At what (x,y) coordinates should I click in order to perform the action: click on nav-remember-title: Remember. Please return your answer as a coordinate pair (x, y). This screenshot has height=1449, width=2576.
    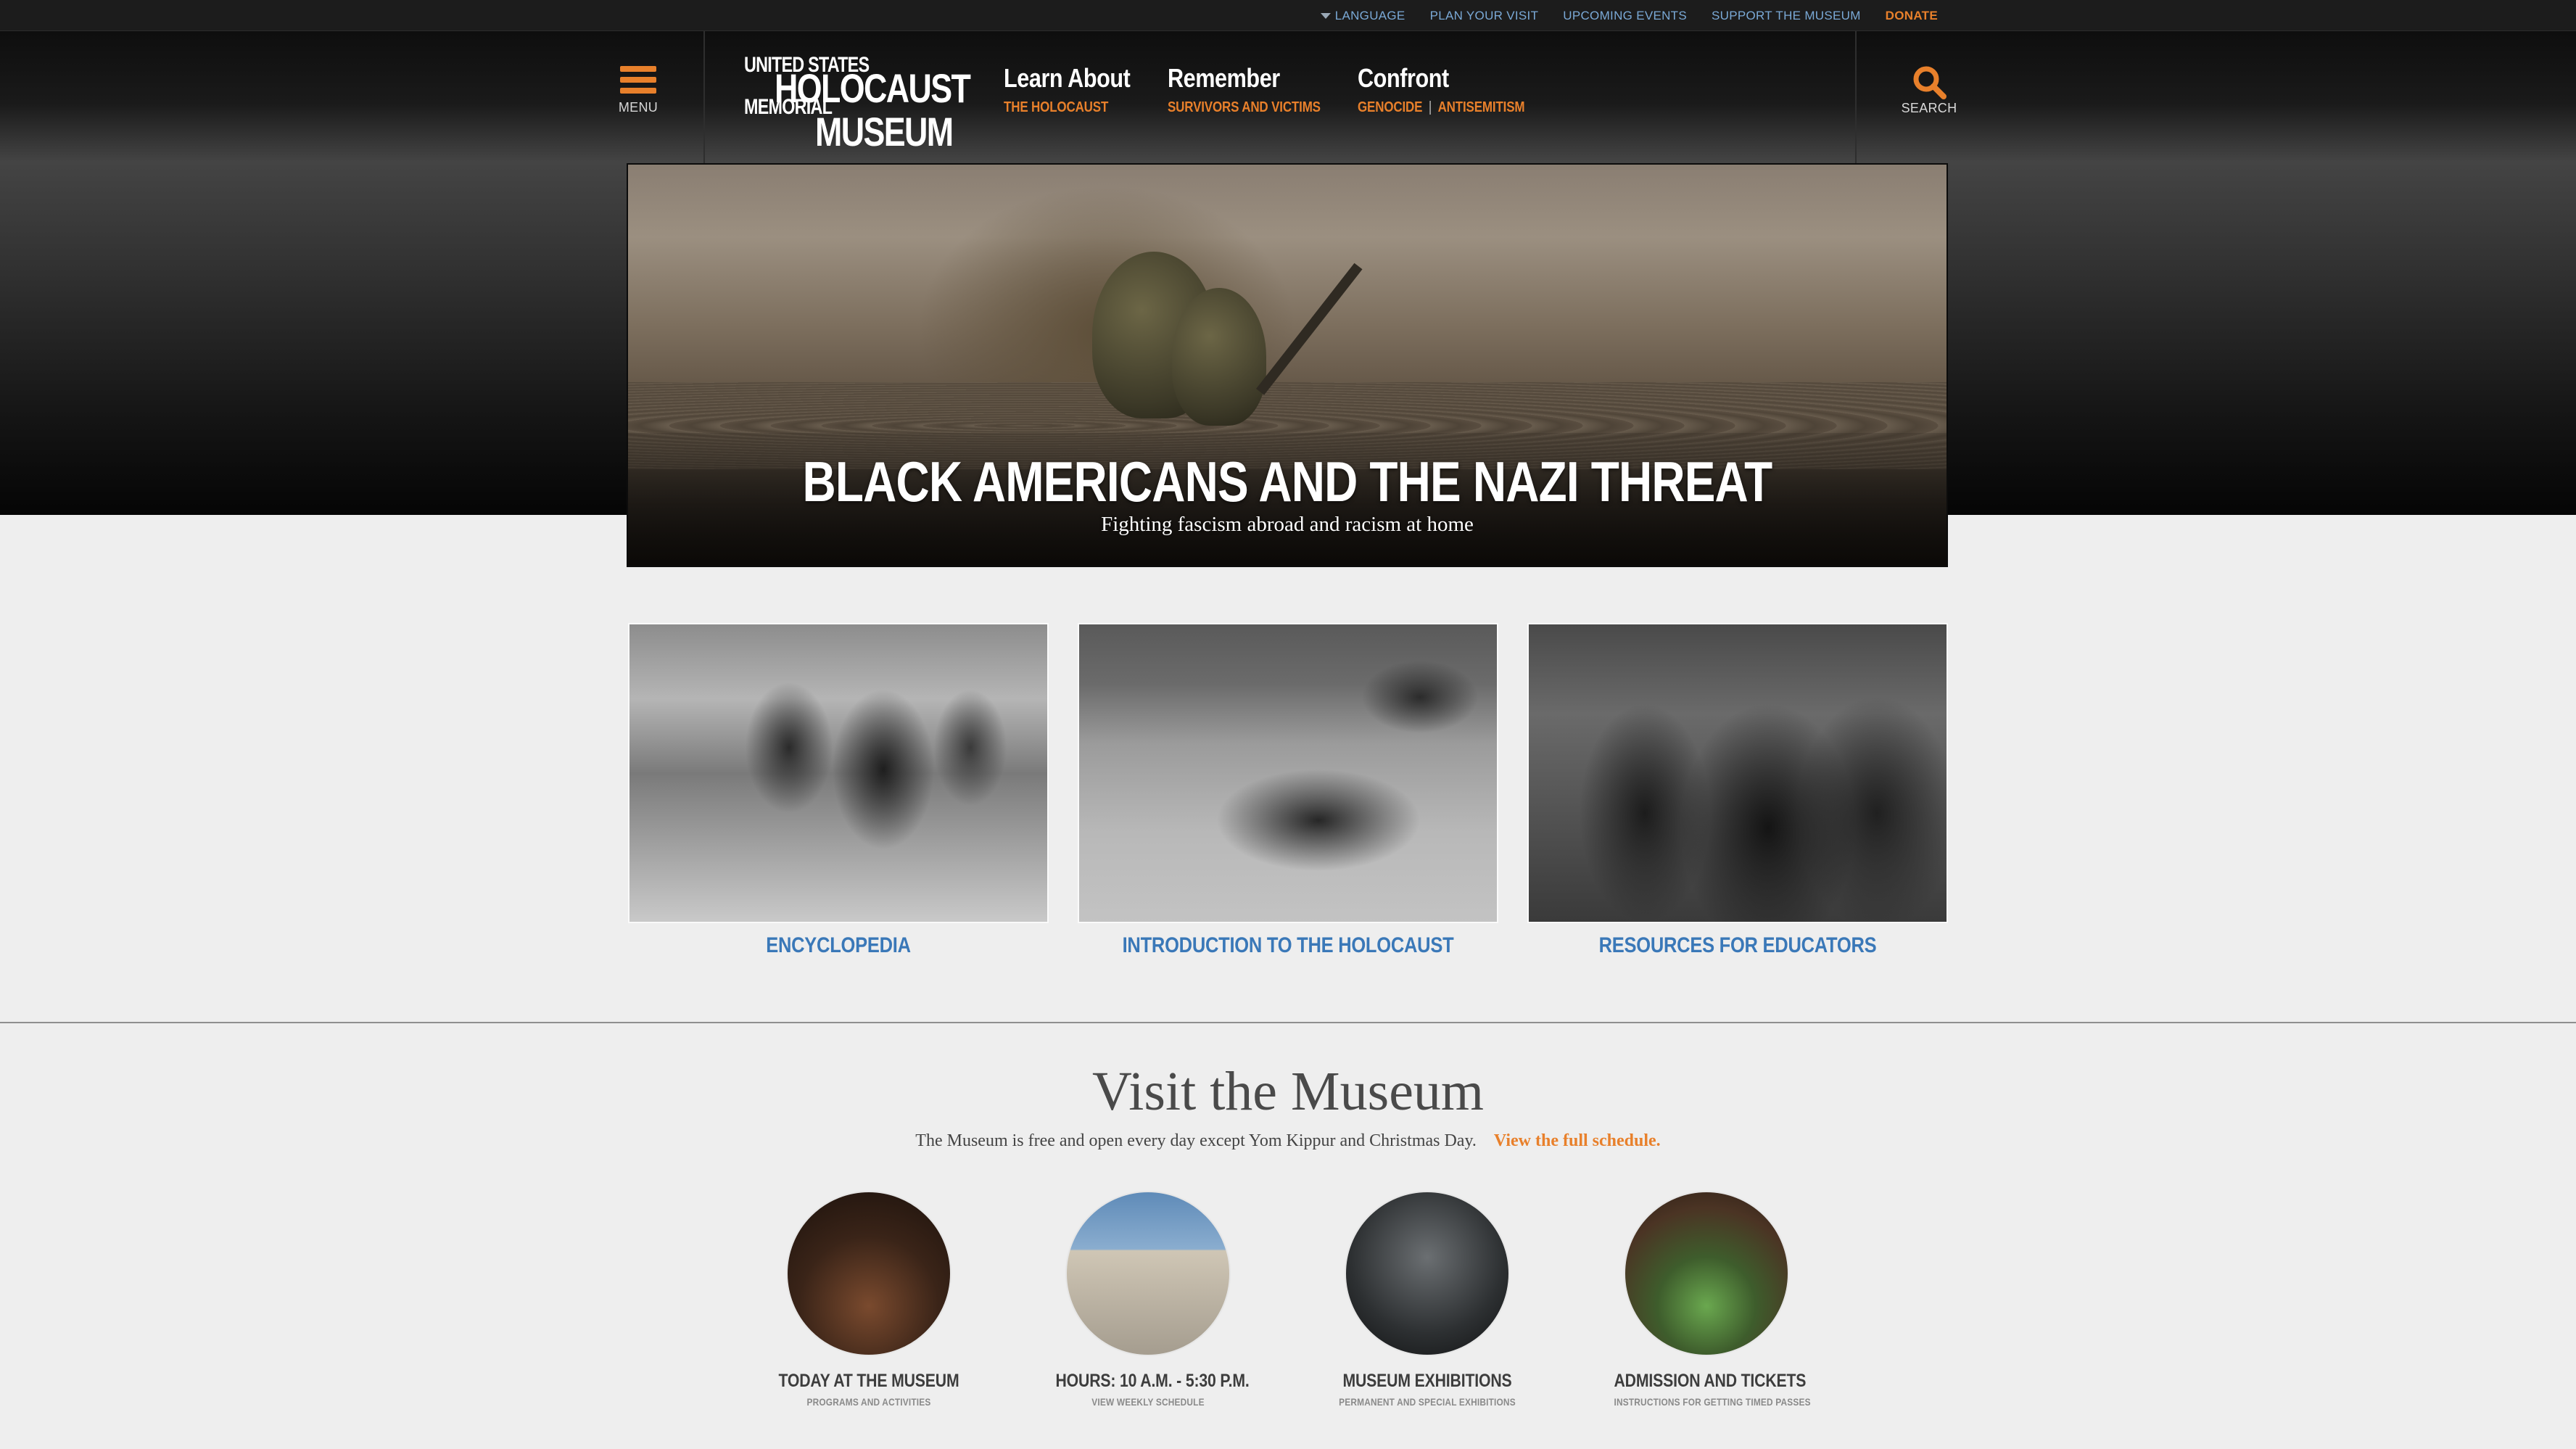
    Looking at the image, I should click on (1224, 78).